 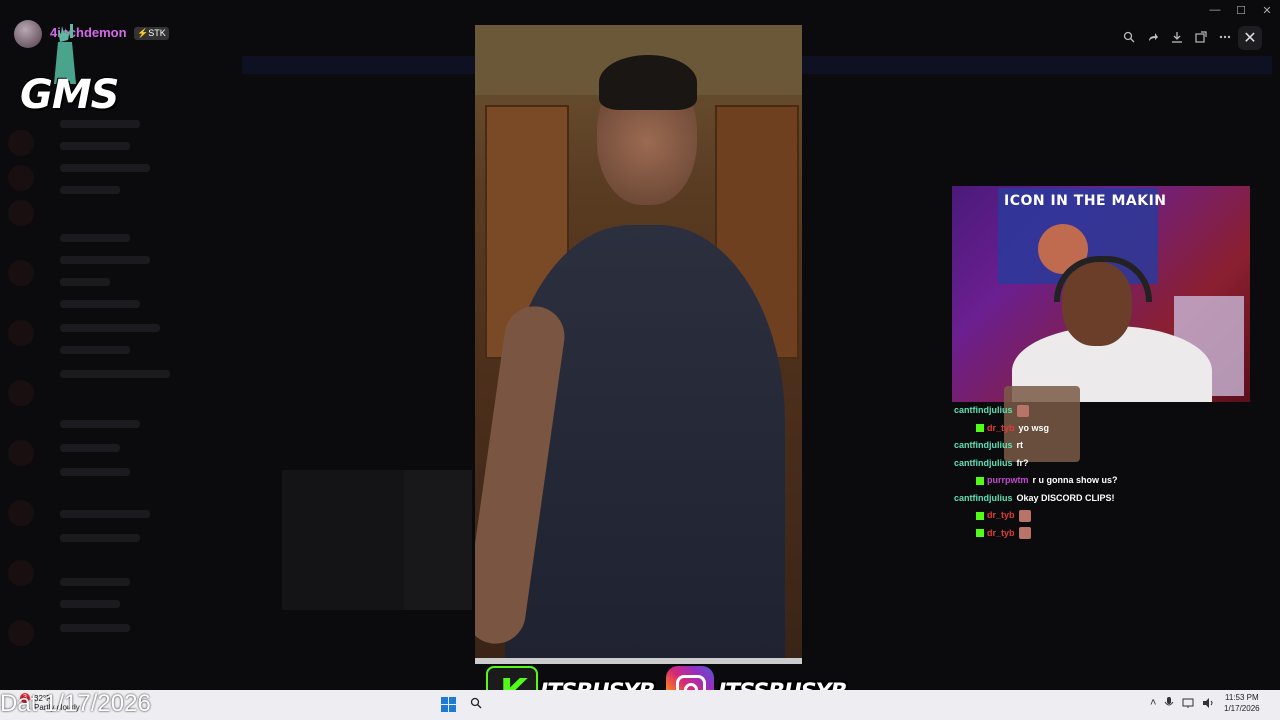 What do you see at coordinates (1062, 446) in the screenshot?
I see `chat-message: cantfindjulius rt` at bounding box center [1062, 446].